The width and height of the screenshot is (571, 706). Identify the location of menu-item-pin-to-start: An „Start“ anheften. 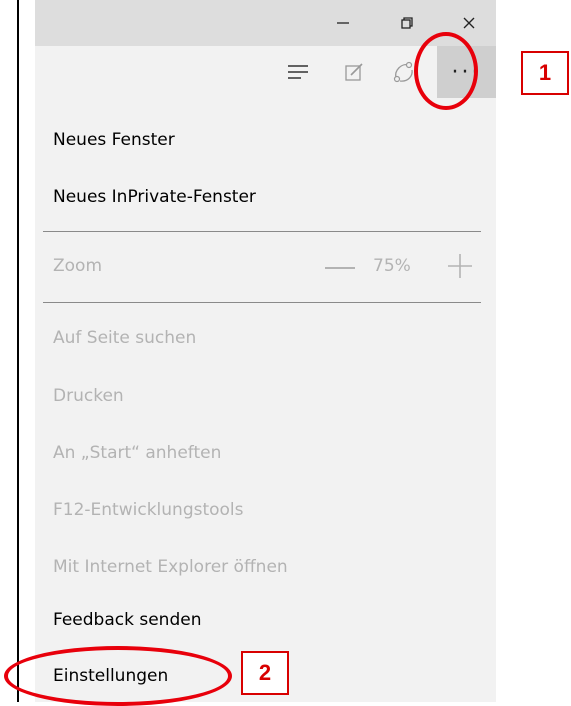
(137, 453).